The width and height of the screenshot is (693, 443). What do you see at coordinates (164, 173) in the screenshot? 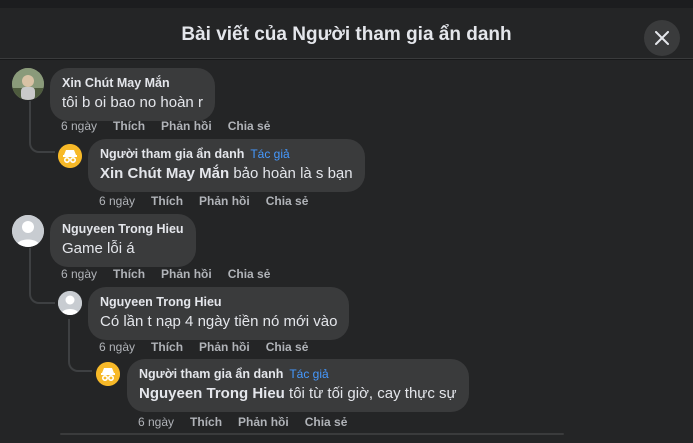
I see `mention-link: Xin Chút May Mắn` at bounding box center [164, 173].